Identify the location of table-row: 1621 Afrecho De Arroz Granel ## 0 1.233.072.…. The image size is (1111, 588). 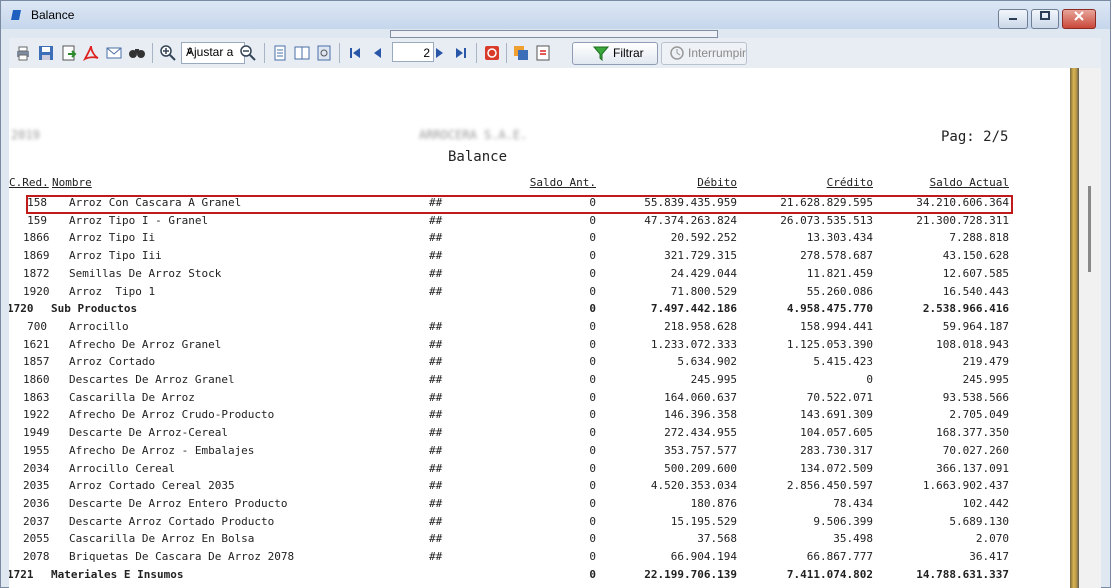
(539, 346).